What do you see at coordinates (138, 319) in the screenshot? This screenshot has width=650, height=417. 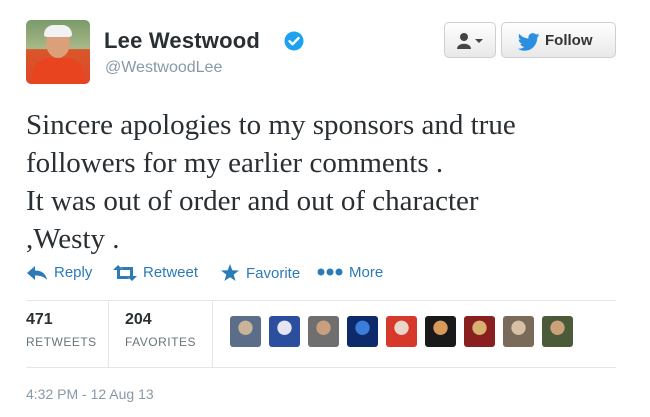 I see `favorites-count: 204` at bounding box center [138, 319].